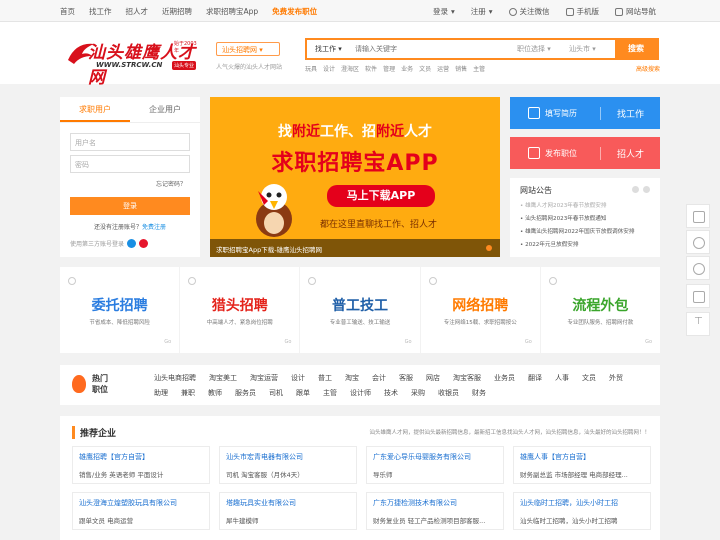 Image resolution: width=720 pixels, height=540 pixels. I want to click on prev-arrow-icon, so click(635, 189).